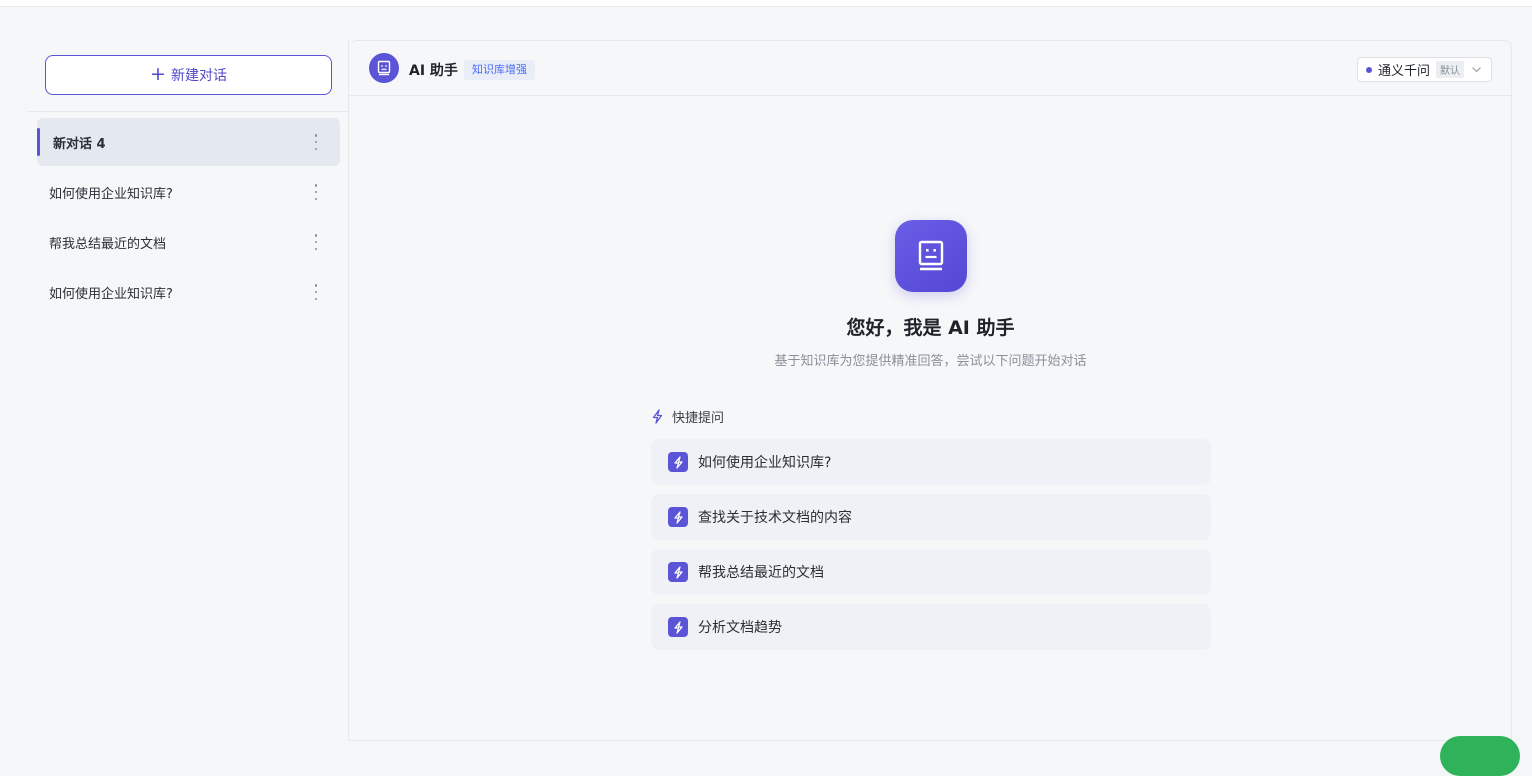  Describe the element at coordinates (188, 142) in the screenshot. I see `conversation-item: 新对话 4` at that location.